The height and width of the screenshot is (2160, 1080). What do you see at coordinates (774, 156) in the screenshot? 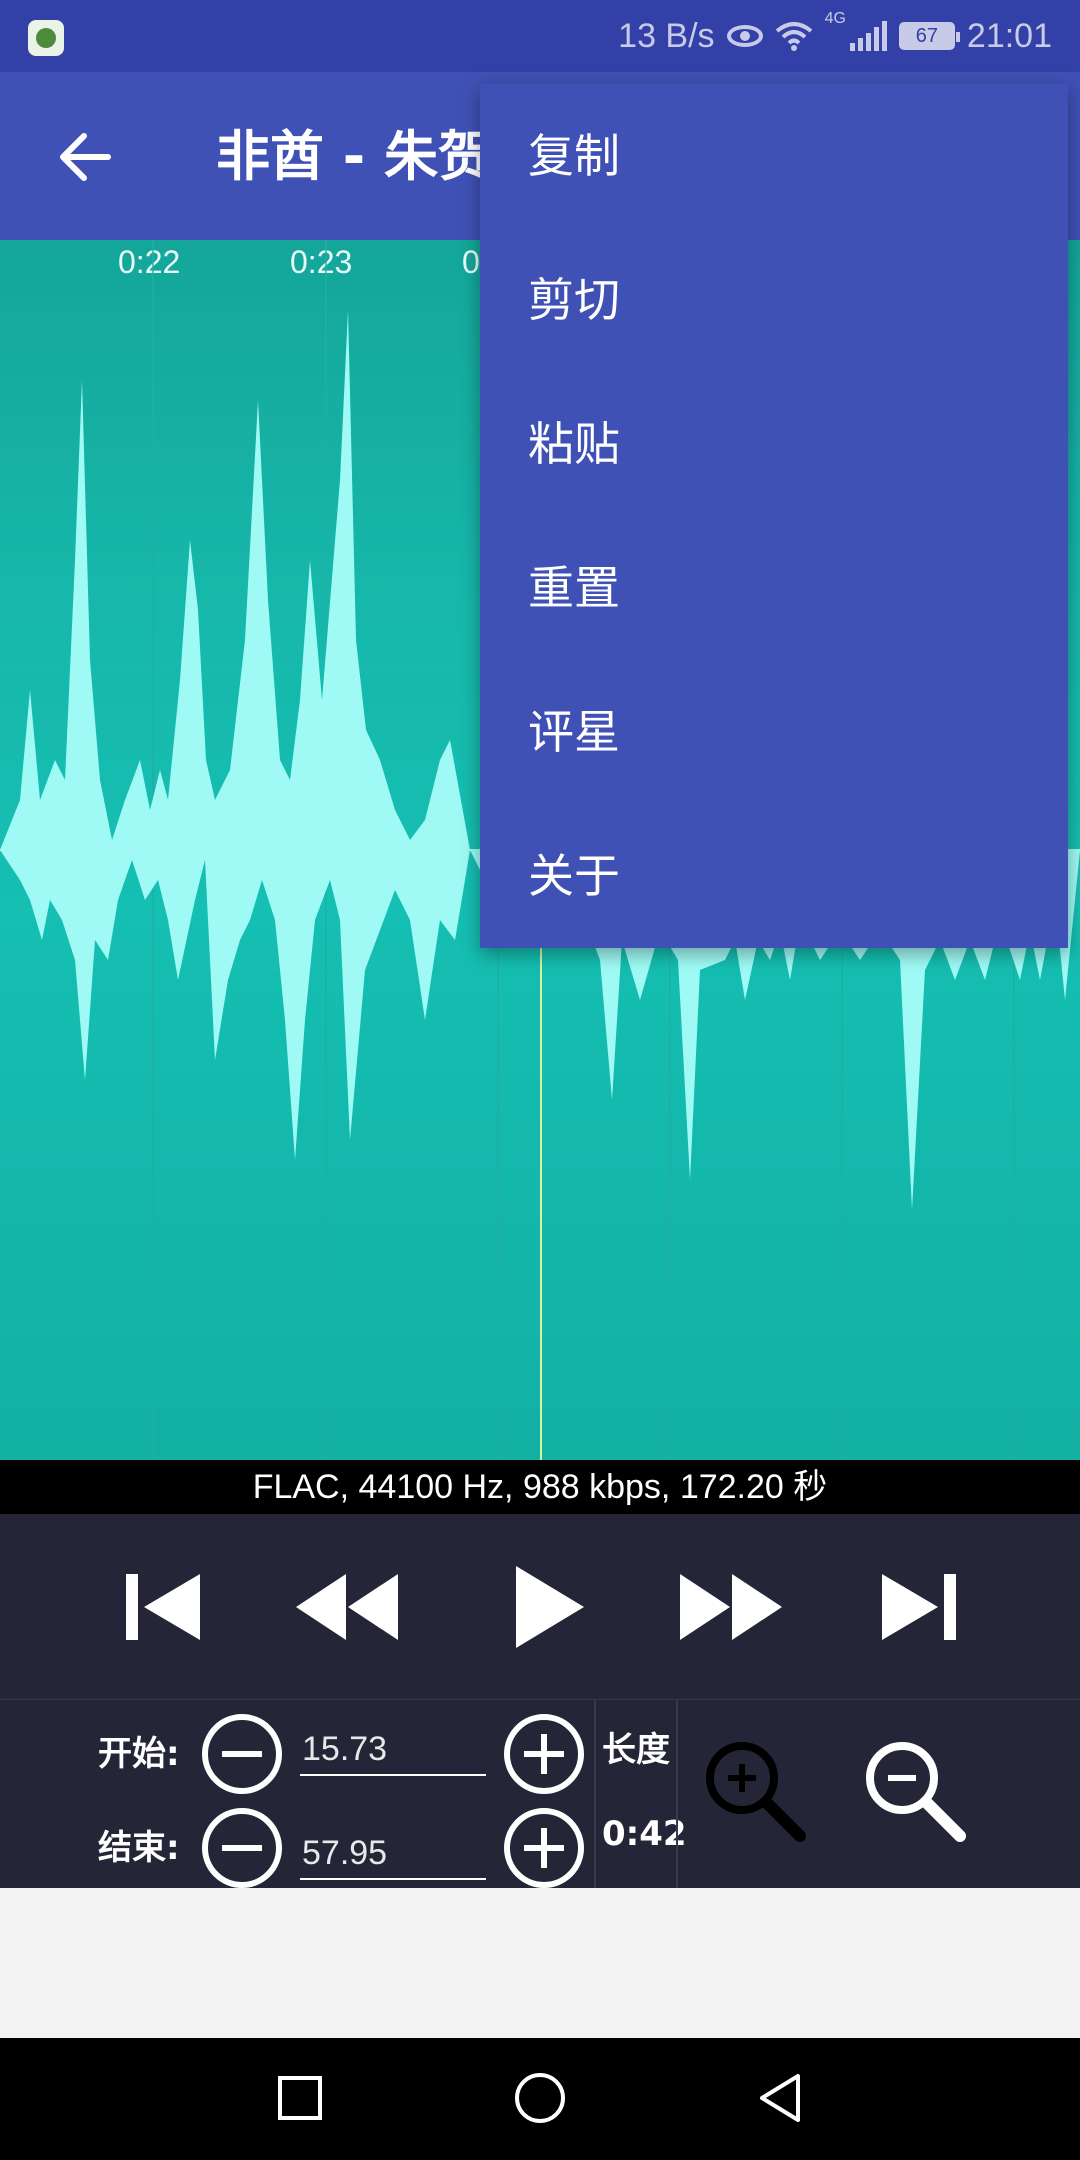
I see `menu-item-copy: 复制` at bounding box center [774, 156].